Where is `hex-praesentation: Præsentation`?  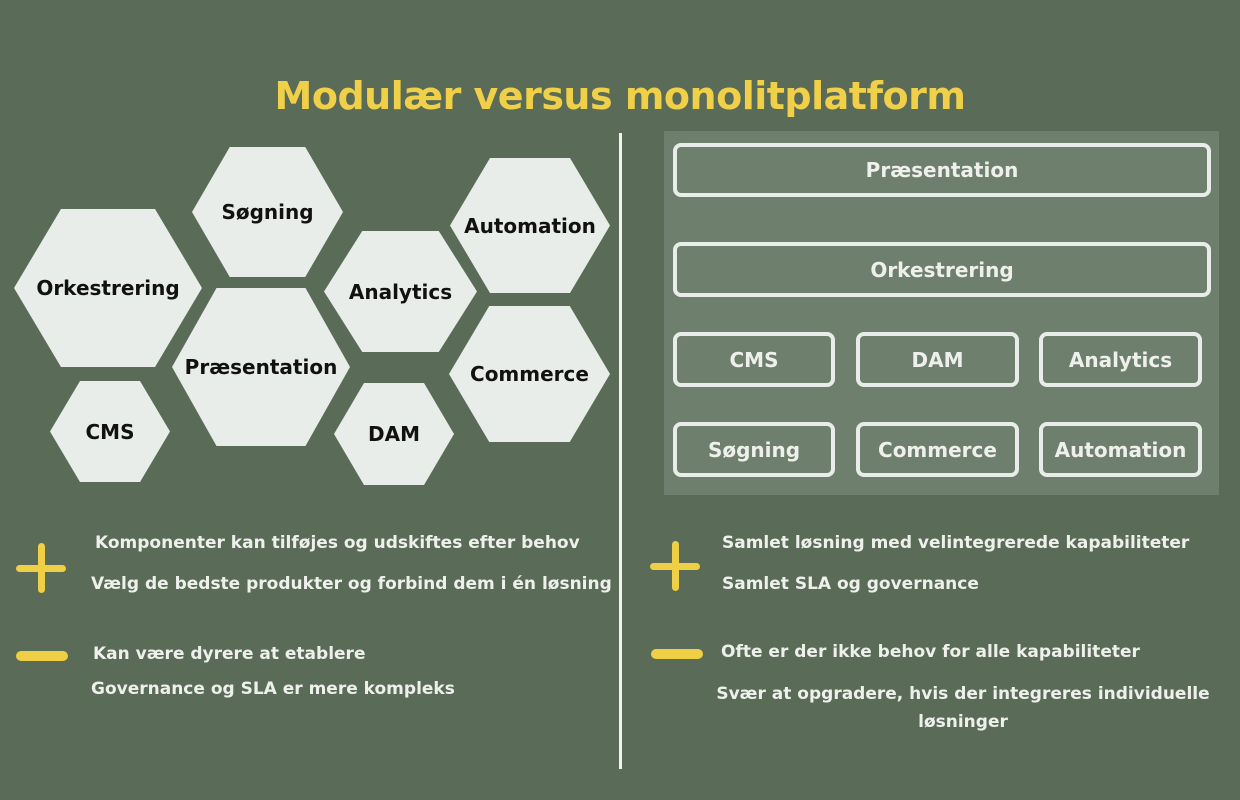 hex-praesentation: Præsentation is located at coordinates (261, 367).